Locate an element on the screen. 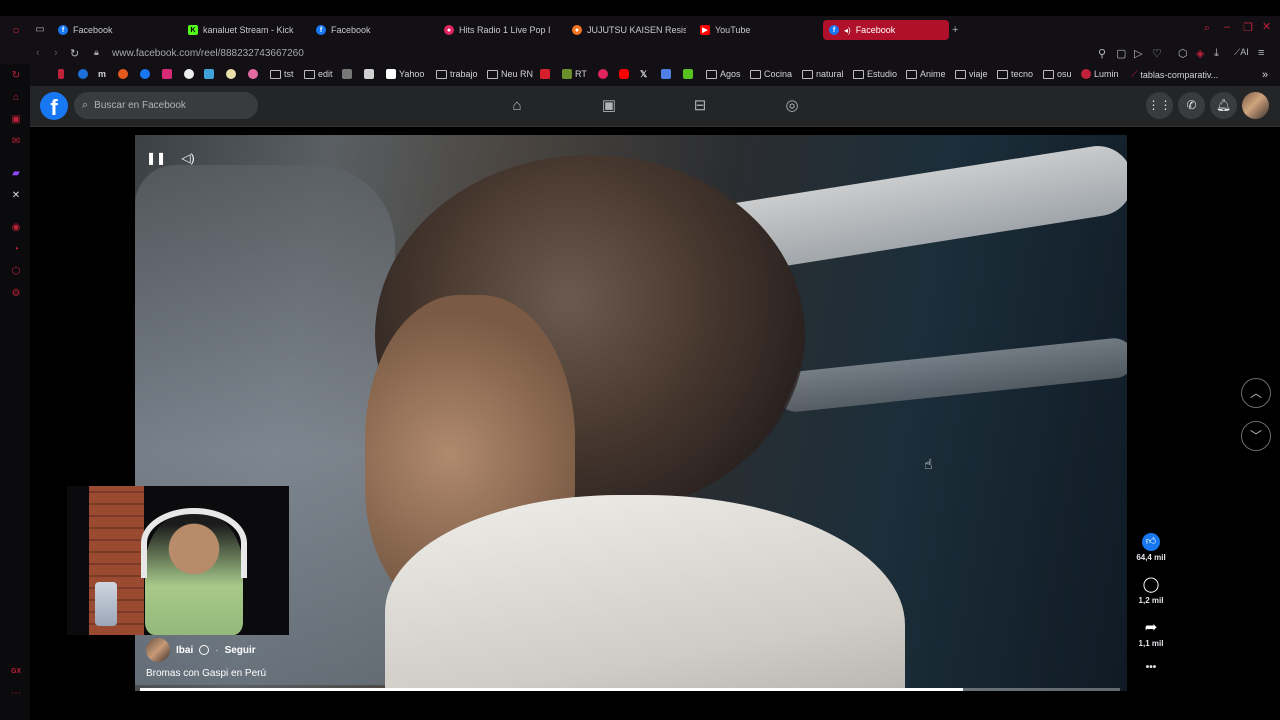 The image size is (1280, 720). bookmark-m-icon: m is located at coordinates (102, 74).